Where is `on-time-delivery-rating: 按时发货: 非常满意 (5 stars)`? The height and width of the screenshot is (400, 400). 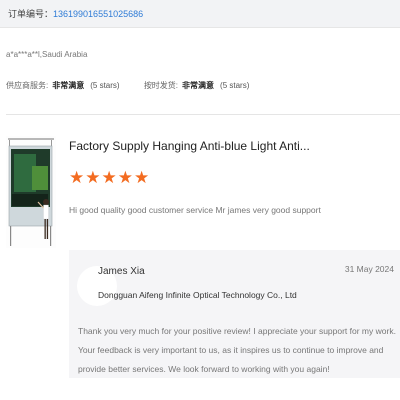 on-time-delivery-rating: 按时发货: 非常满意 (5 stars) is located at coordinates (197, 85).